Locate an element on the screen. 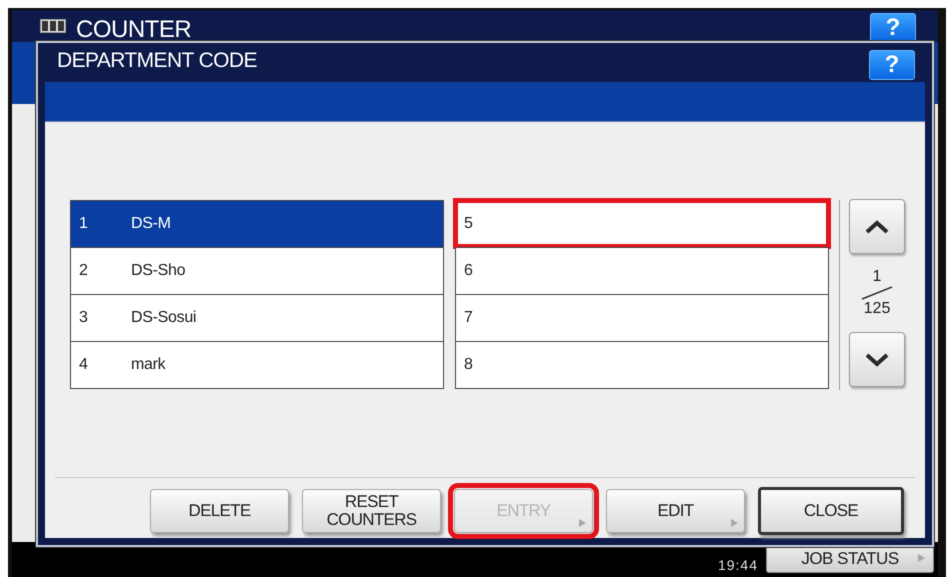 The height and width of the screenshot is (577, 951). department-list-item: 4 mark is located at coordinates (257, 364).